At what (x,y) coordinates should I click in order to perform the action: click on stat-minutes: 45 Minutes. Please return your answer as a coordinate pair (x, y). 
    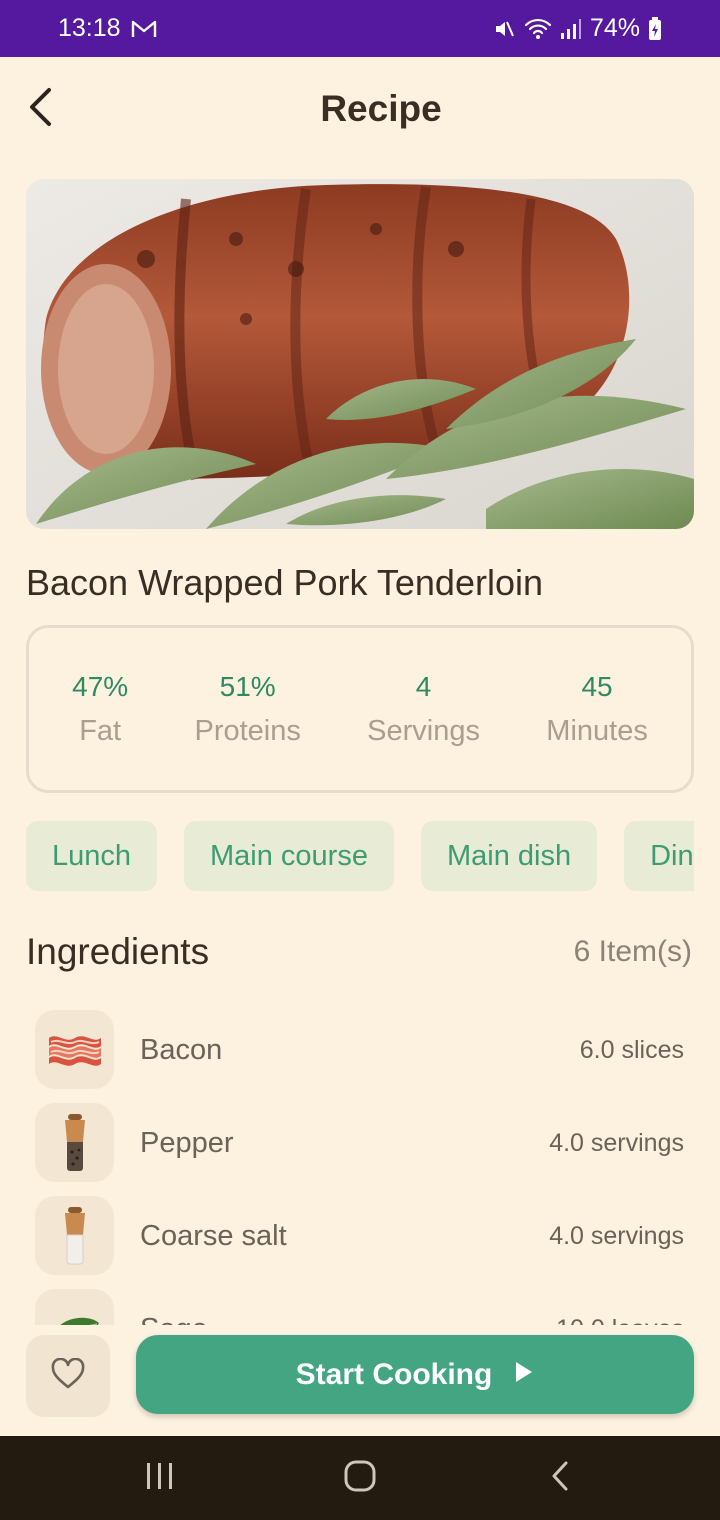
    Looking at the image, I should click on (597, 709).